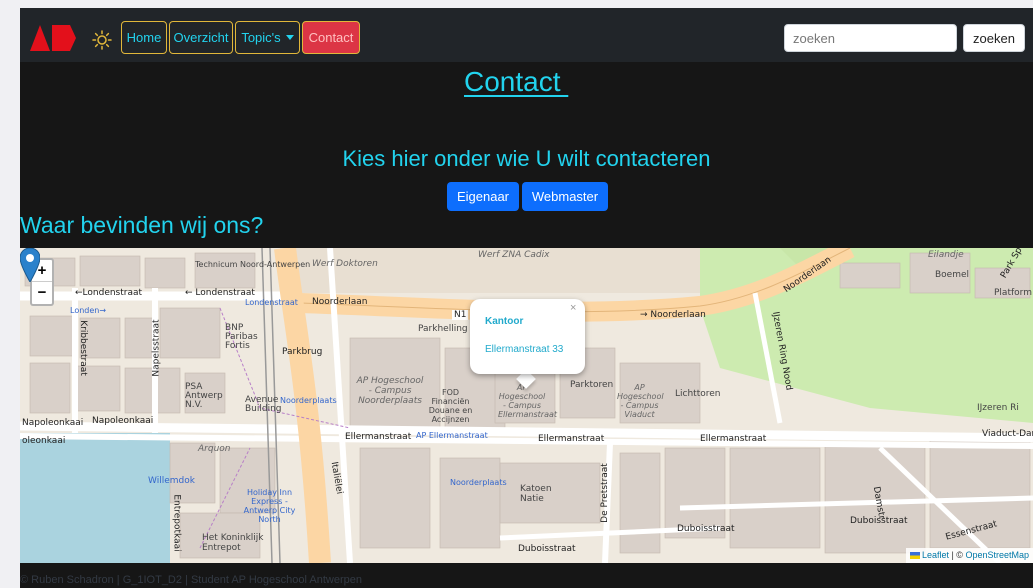 Image resolution: width=1033 pixels, height=588 pixels. Describe the element at coordinates (514, 255) in the screenshot. I see `map-label: Werf ZNA Cadix` at that location.